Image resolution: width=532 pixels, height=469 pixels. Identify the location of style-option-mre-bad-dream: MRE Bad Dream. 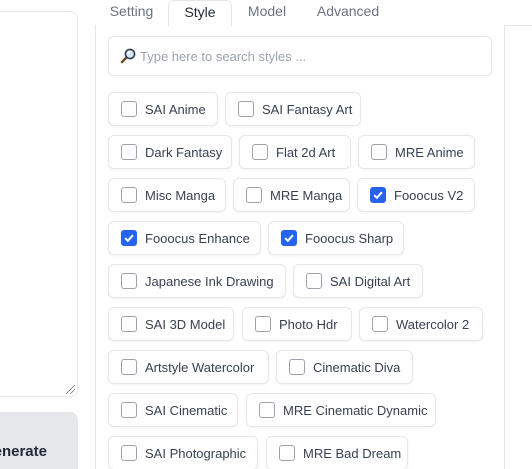
(337, 452).